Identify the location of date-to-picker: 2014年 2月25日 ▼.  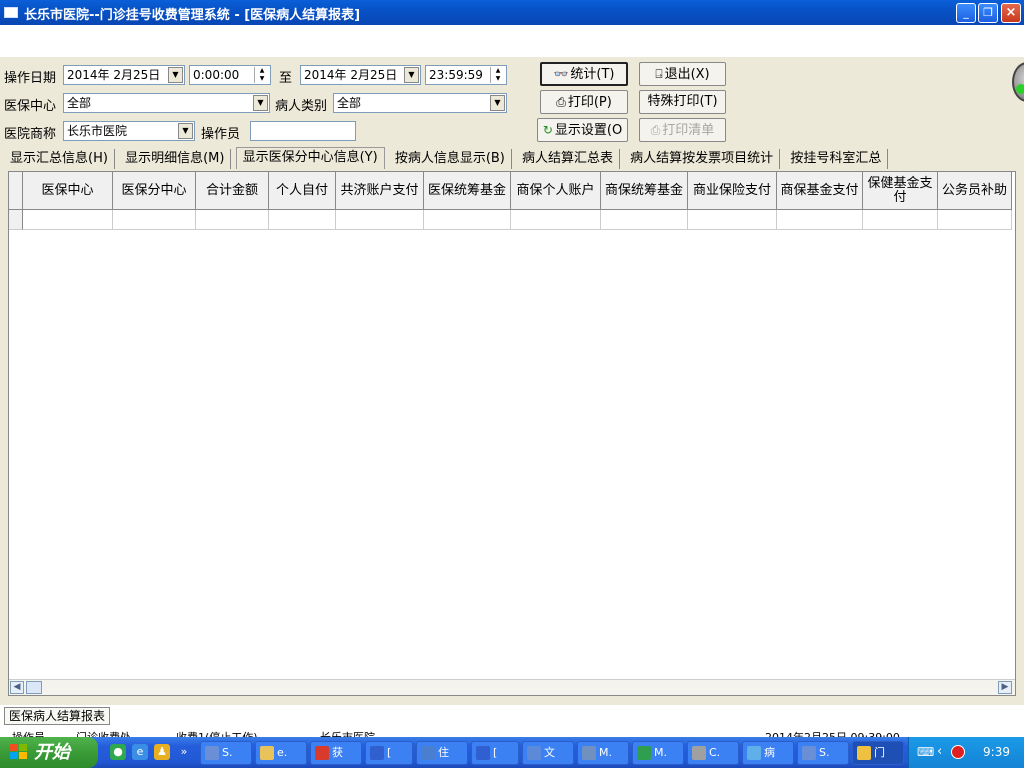
(360, 75).